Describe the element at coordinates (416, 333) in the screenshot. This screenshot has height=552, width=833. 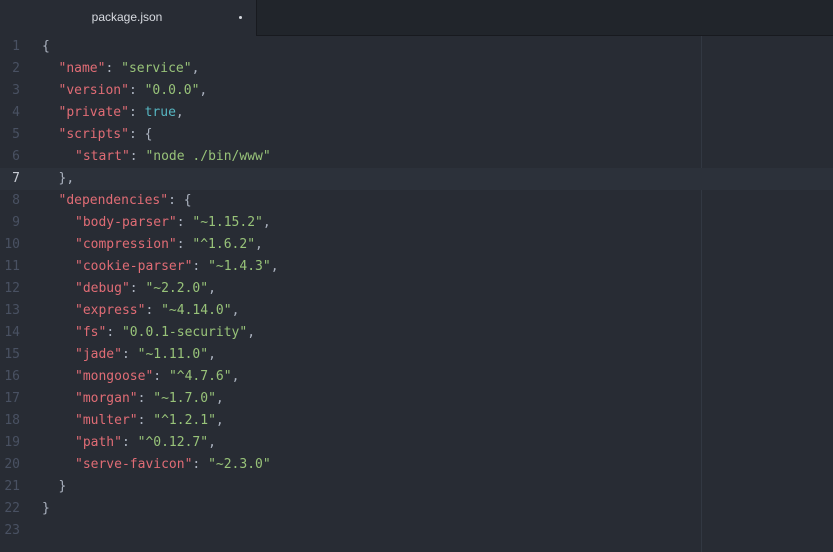
I see `code-line: 14 "fs": "0.0.1-security",` at that location.